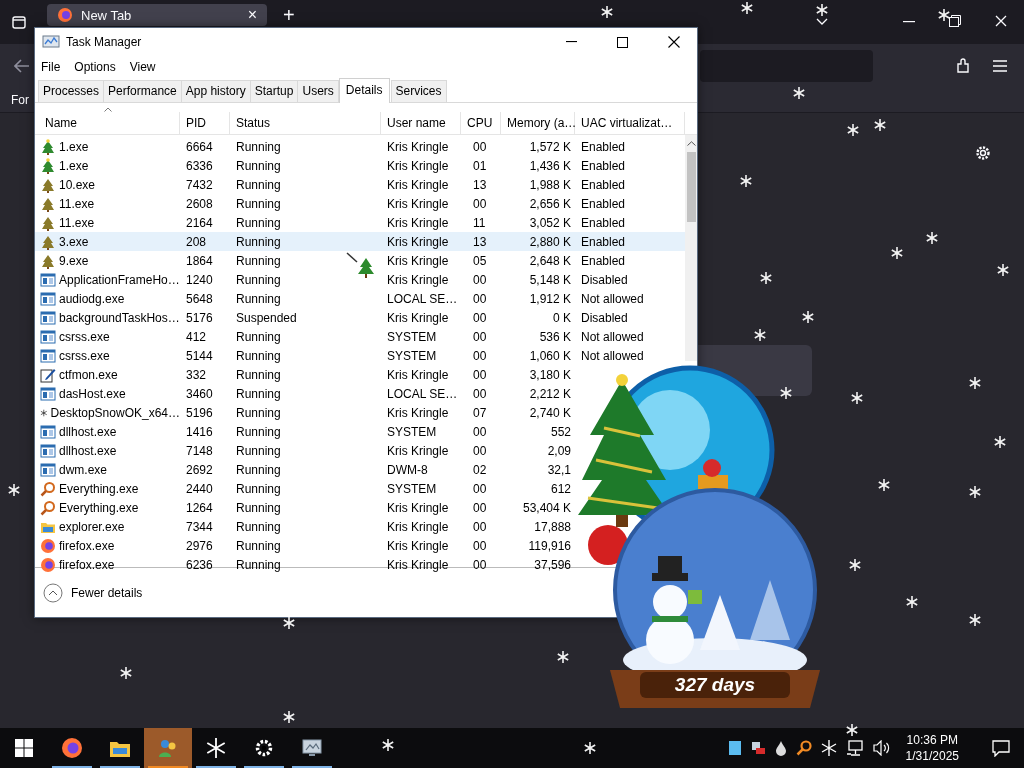  I want to click on tab: Services, so click(418, 91).